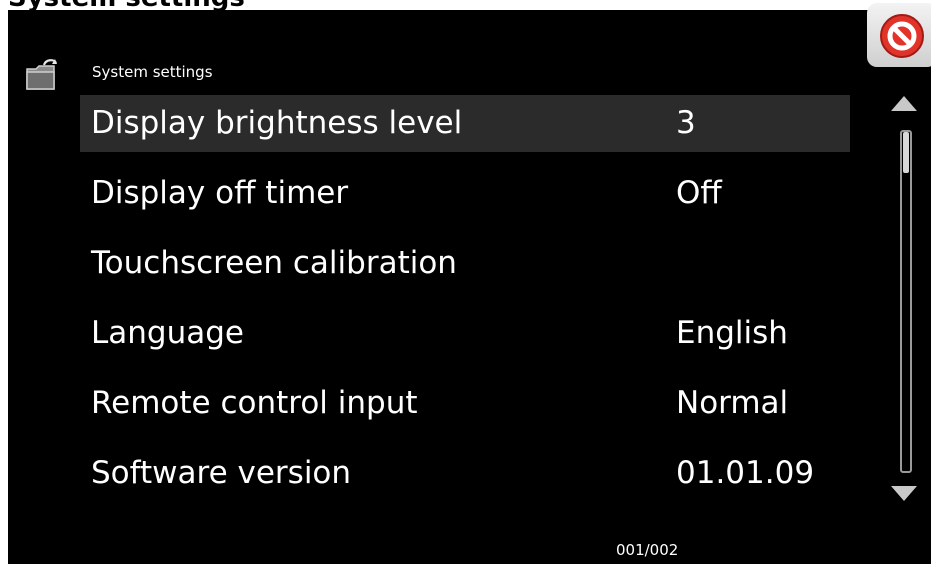 The image size is (931, 564). I want to click on folder-back-icon, so click(42, 75).